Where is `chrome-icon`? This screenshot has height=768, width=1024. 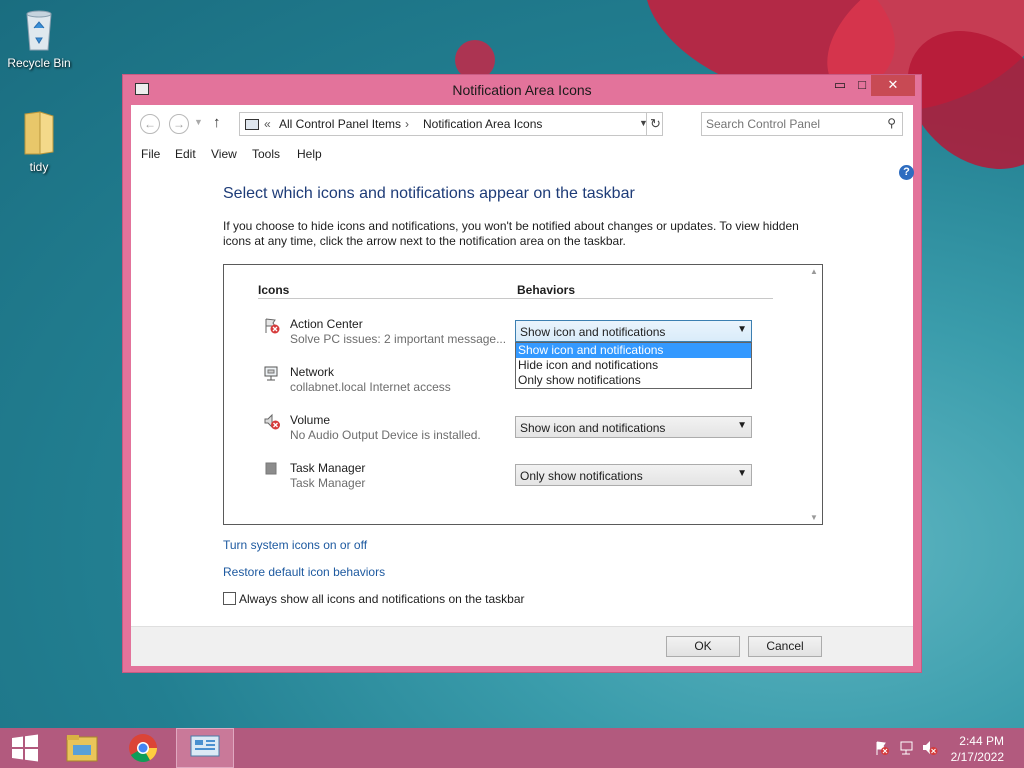
chrome-icon is located at coordinates (143, 748).